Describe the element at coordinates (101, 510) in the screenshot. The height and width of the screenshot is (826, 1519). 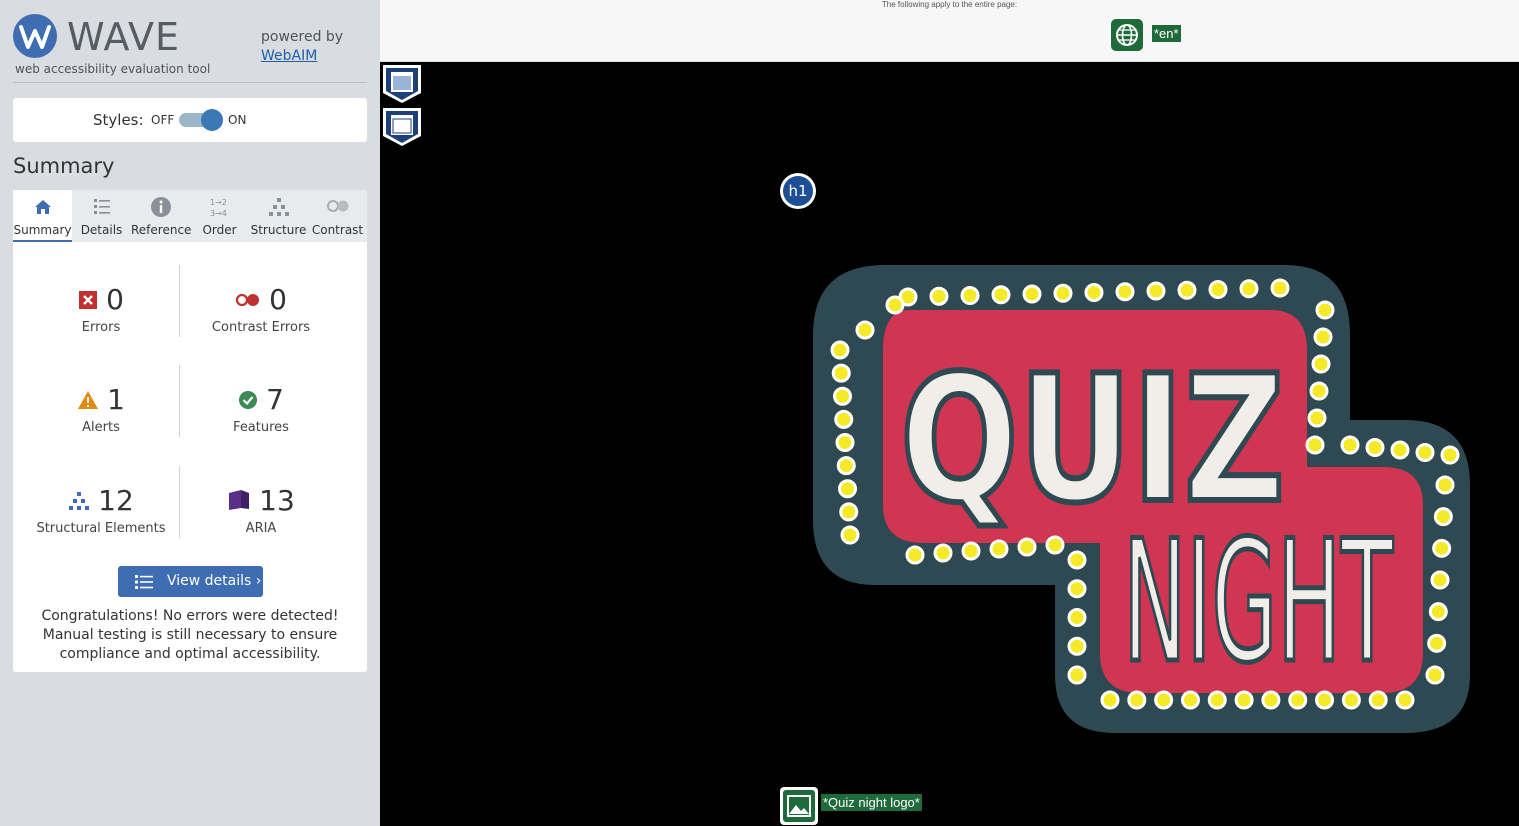
I see `stat-structural: 12 Structural Elements` at that location.